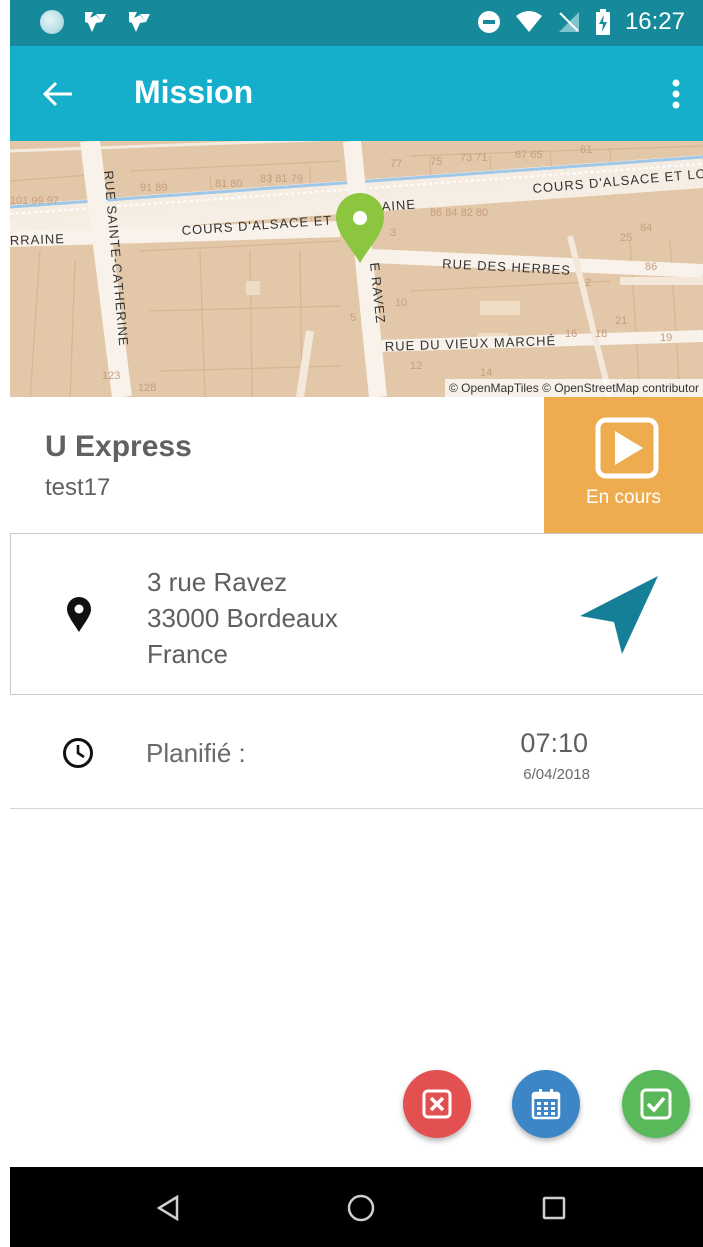 This screenshot has height=1247, width=703. What do you see at coordinates (601, 334) in the screenshot?
I see `svg-text: 18` at bounding box center [601, 334].